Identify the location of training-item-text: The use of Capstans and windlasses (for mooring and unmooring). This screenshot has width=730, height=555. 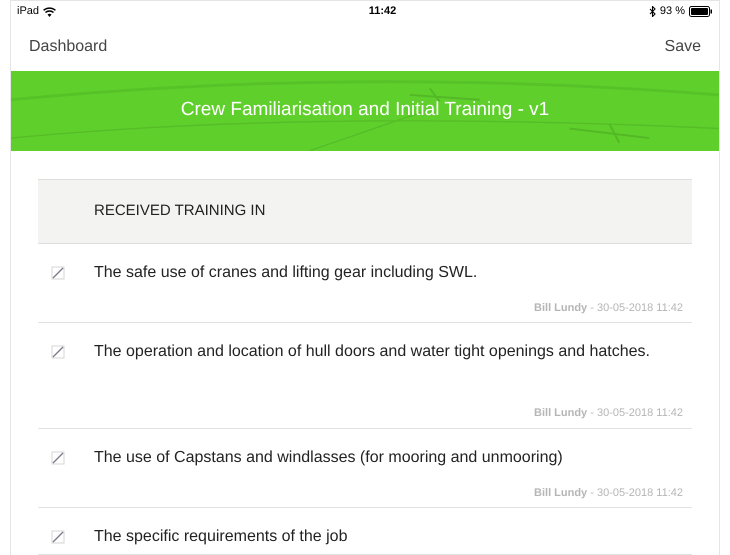
(328, 458).